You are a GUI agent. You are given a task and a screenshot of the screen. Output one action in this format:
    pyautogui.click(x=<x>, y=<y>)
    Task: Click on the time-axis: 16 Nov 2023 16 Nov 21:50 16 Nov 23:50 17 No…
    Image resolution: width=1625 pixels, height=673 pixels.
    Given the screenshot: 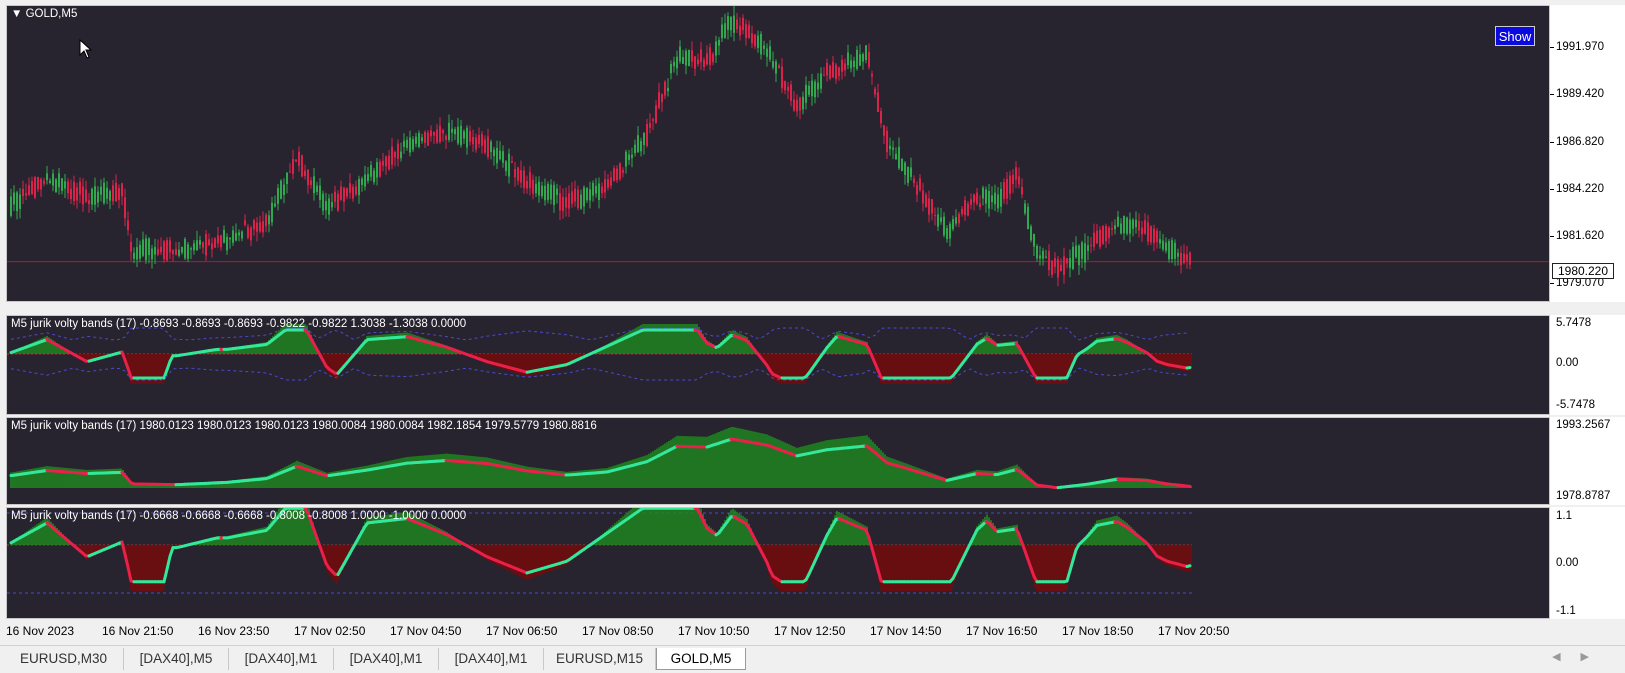 What is the action you would take?
    pyautogui.click(x=812, y=631)
    